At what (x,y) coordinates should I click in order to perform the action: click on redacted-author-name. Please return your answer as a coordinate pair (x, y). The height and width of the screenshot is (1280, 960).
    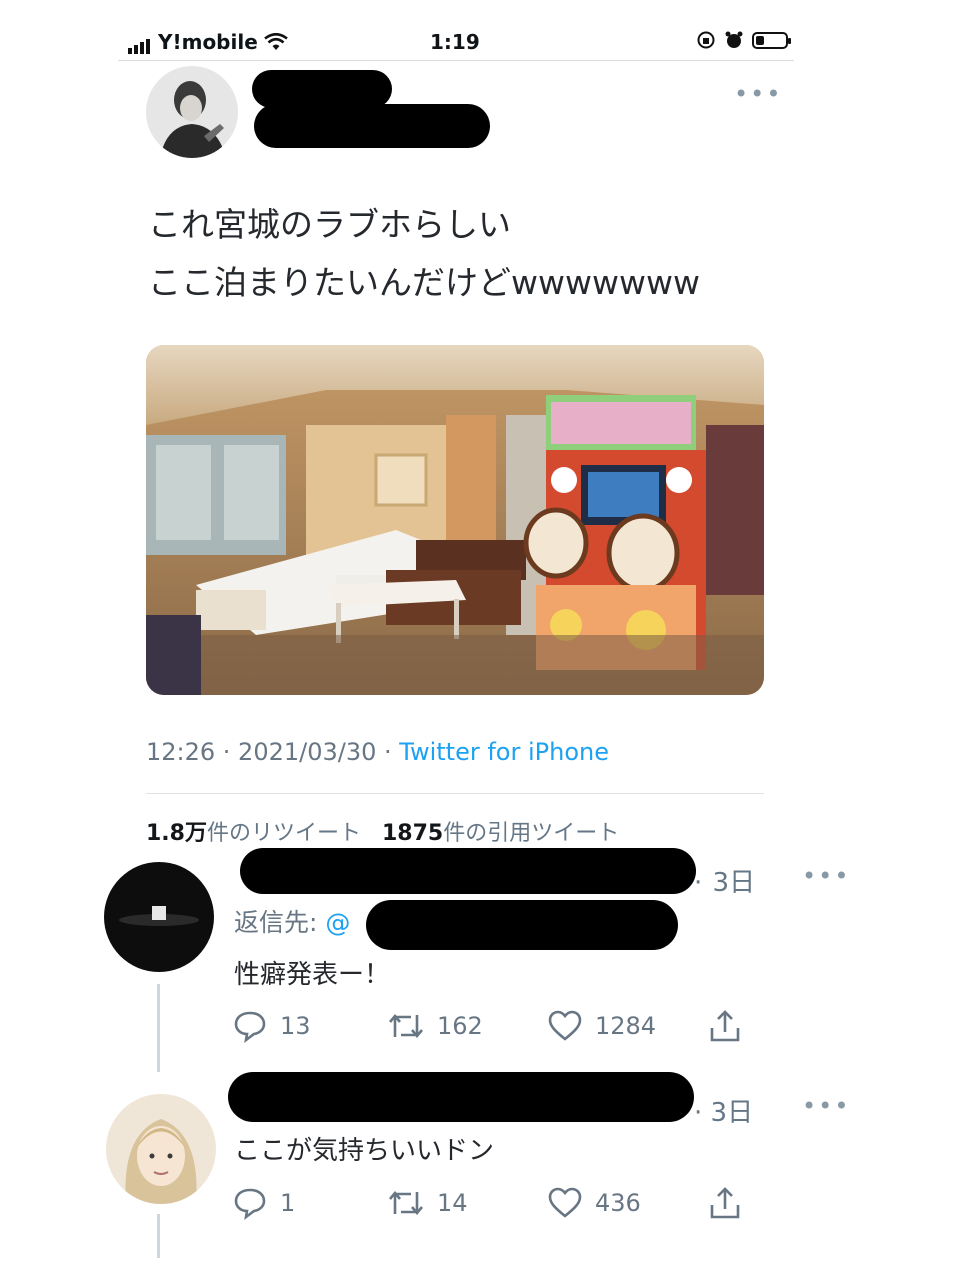
    Looking at the image, I should click on (322, 89).